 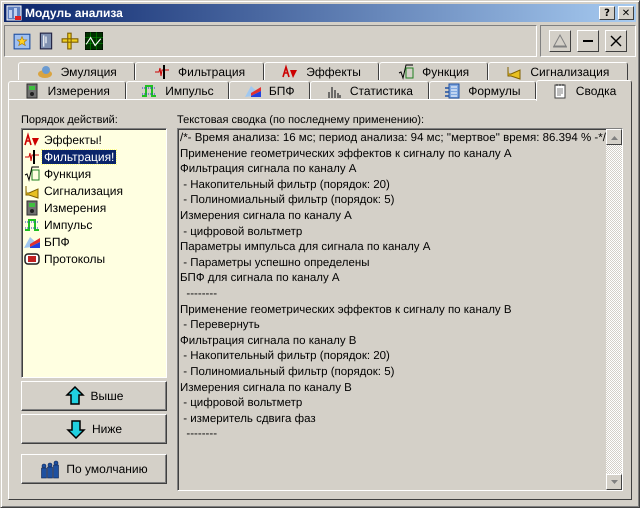 I want to click on tab: Сигнализация, so click(x=558, y=71).